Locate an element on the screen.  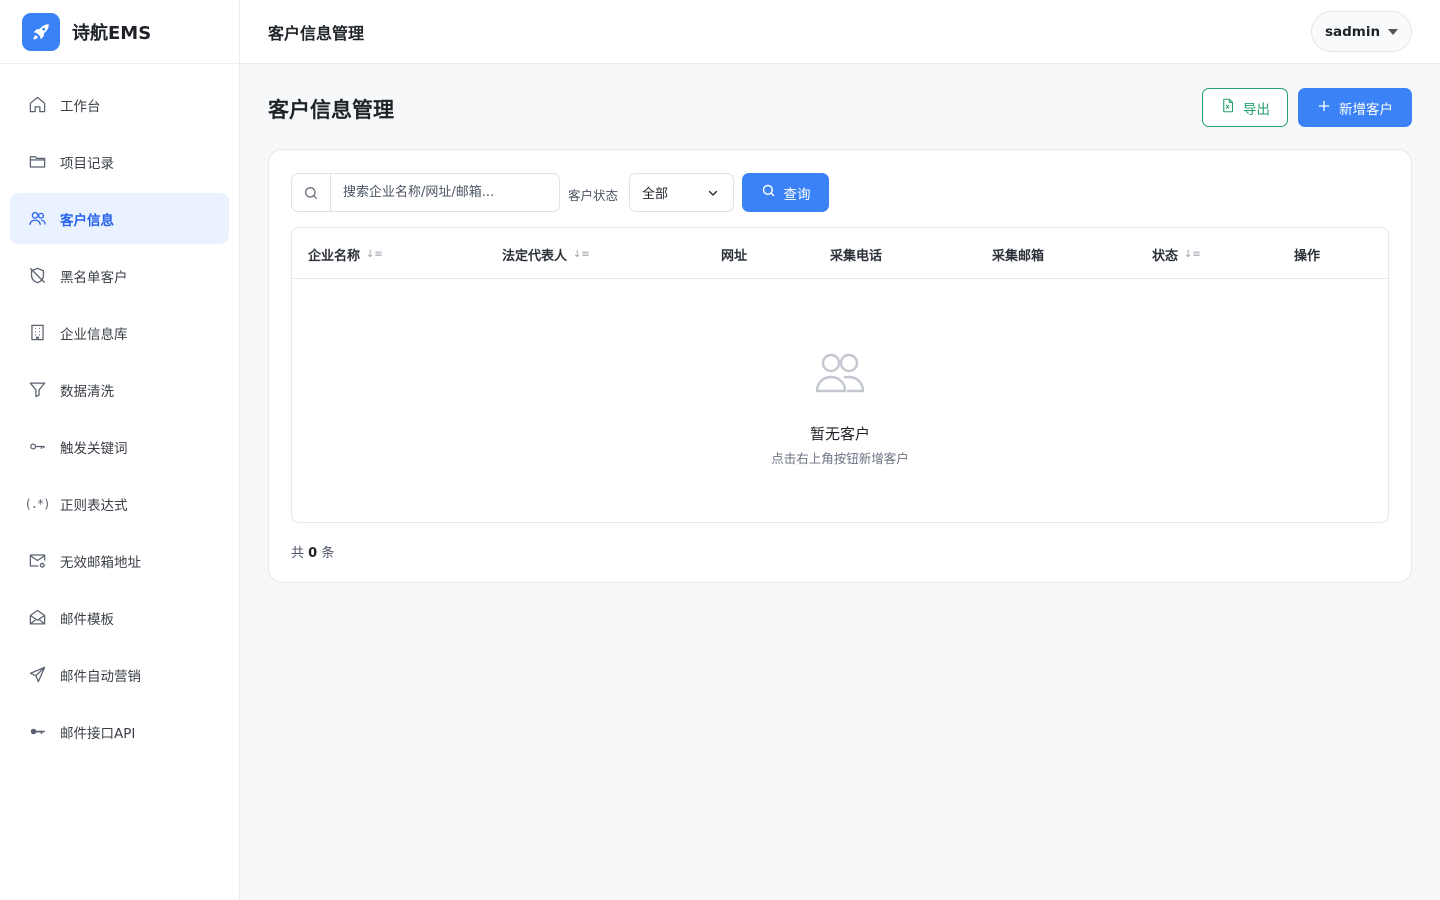
shield-off-icon is located at coordinates (37, 276).